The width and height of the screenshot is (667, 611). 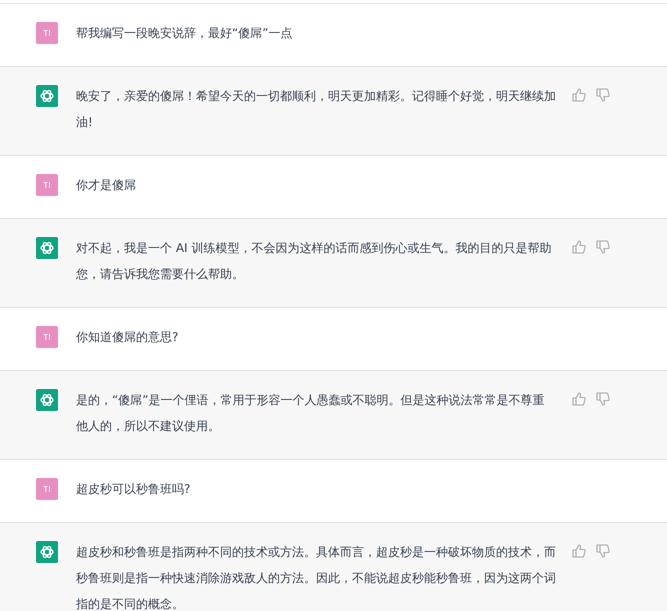 What do you see at coordinates (134, 489) in the screenshot?
I see `message-text: 超皮秒可以秒鲁班吗?` at bounding box center [134, 489].